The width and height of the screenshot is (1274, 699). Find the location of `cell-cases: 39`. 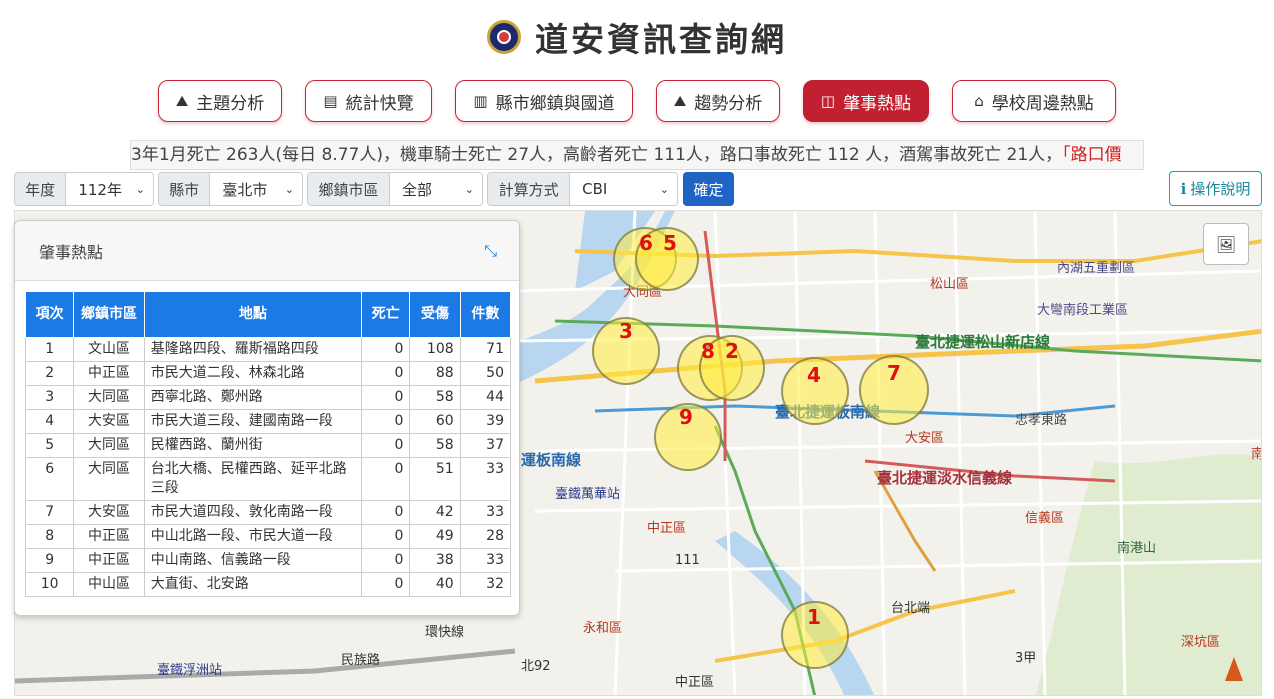

cell-cases: 39 is located at coordinates (485, 421).